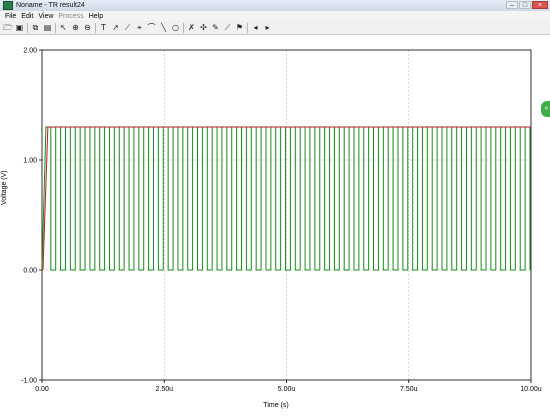 Image resolution: width=550 pixels, height=418 pixels. I want to click on cursor-probe-icon: ↗, so click(115, 27).